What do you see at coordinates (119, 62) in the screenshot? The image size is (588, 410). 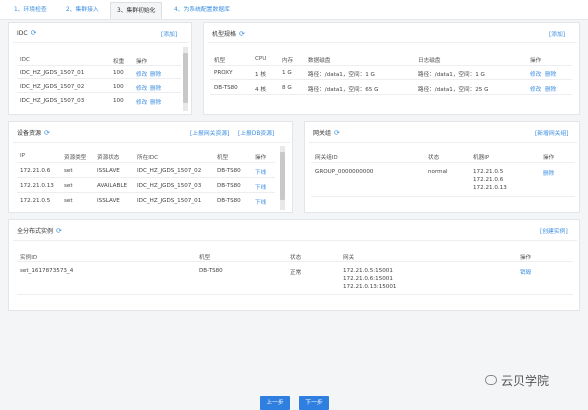 I see `idc-col-weight: 权重` at bounding box center [119, 62].